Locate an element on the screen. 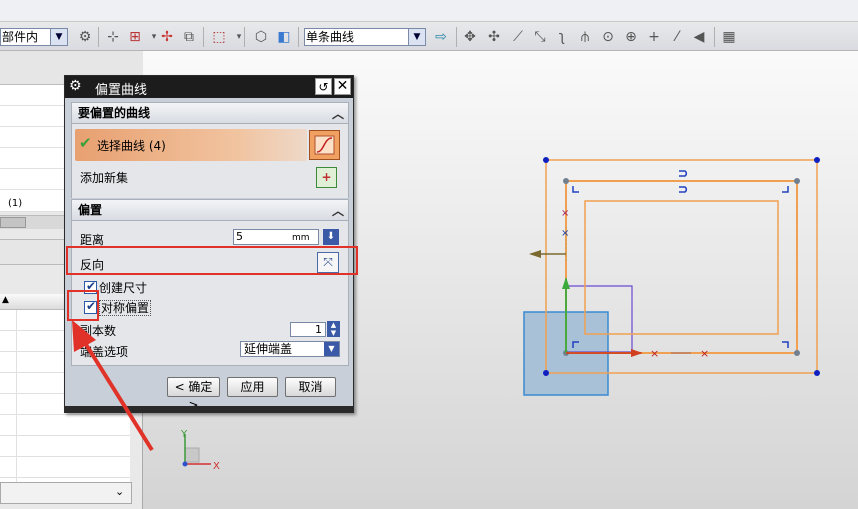 The image size is (858, 509). distance-unit: mm is located at coordinates (301, 238).